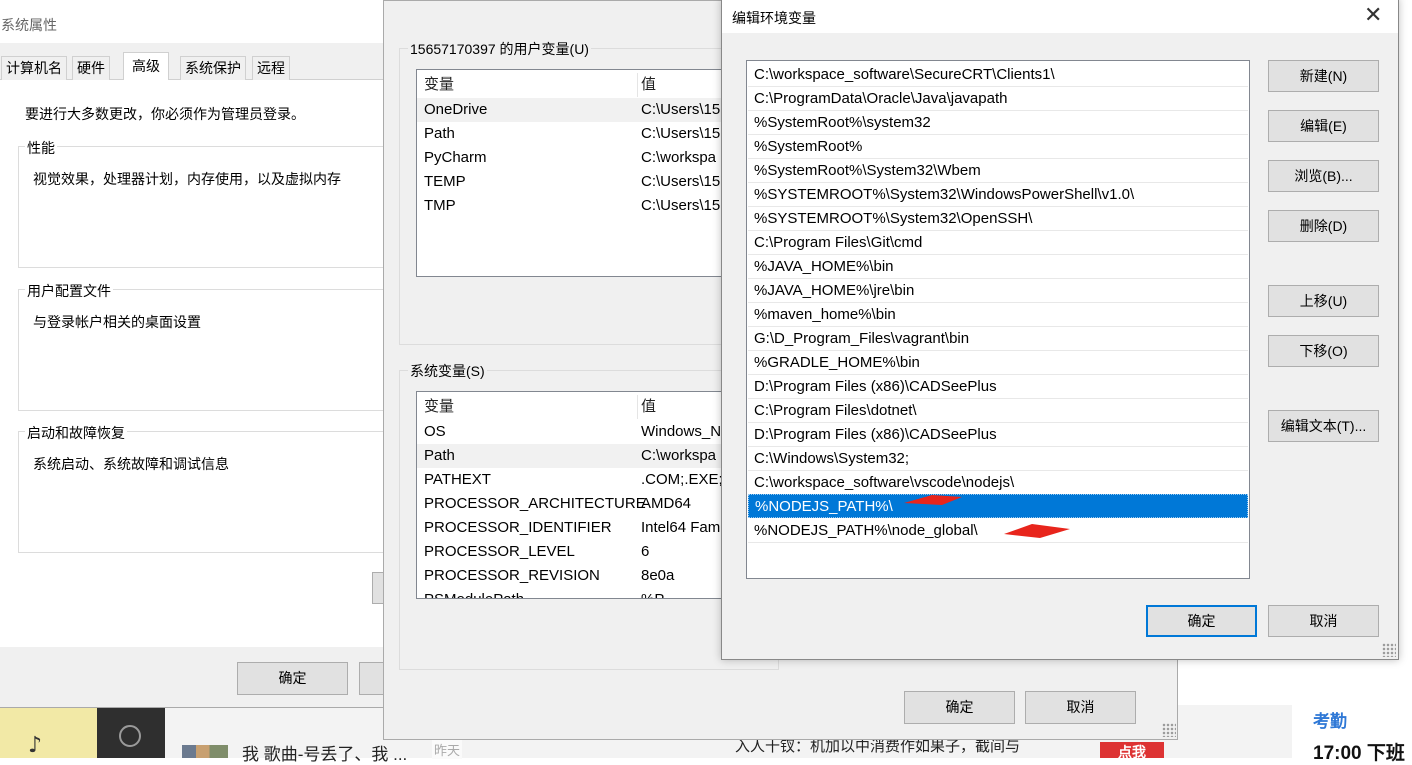 The image size is (1412, 765). What do you see at coordinates (998, 315) in the screenshot?
I see `list-item: %maven_home%\bin` at bounding box center [998, 315].